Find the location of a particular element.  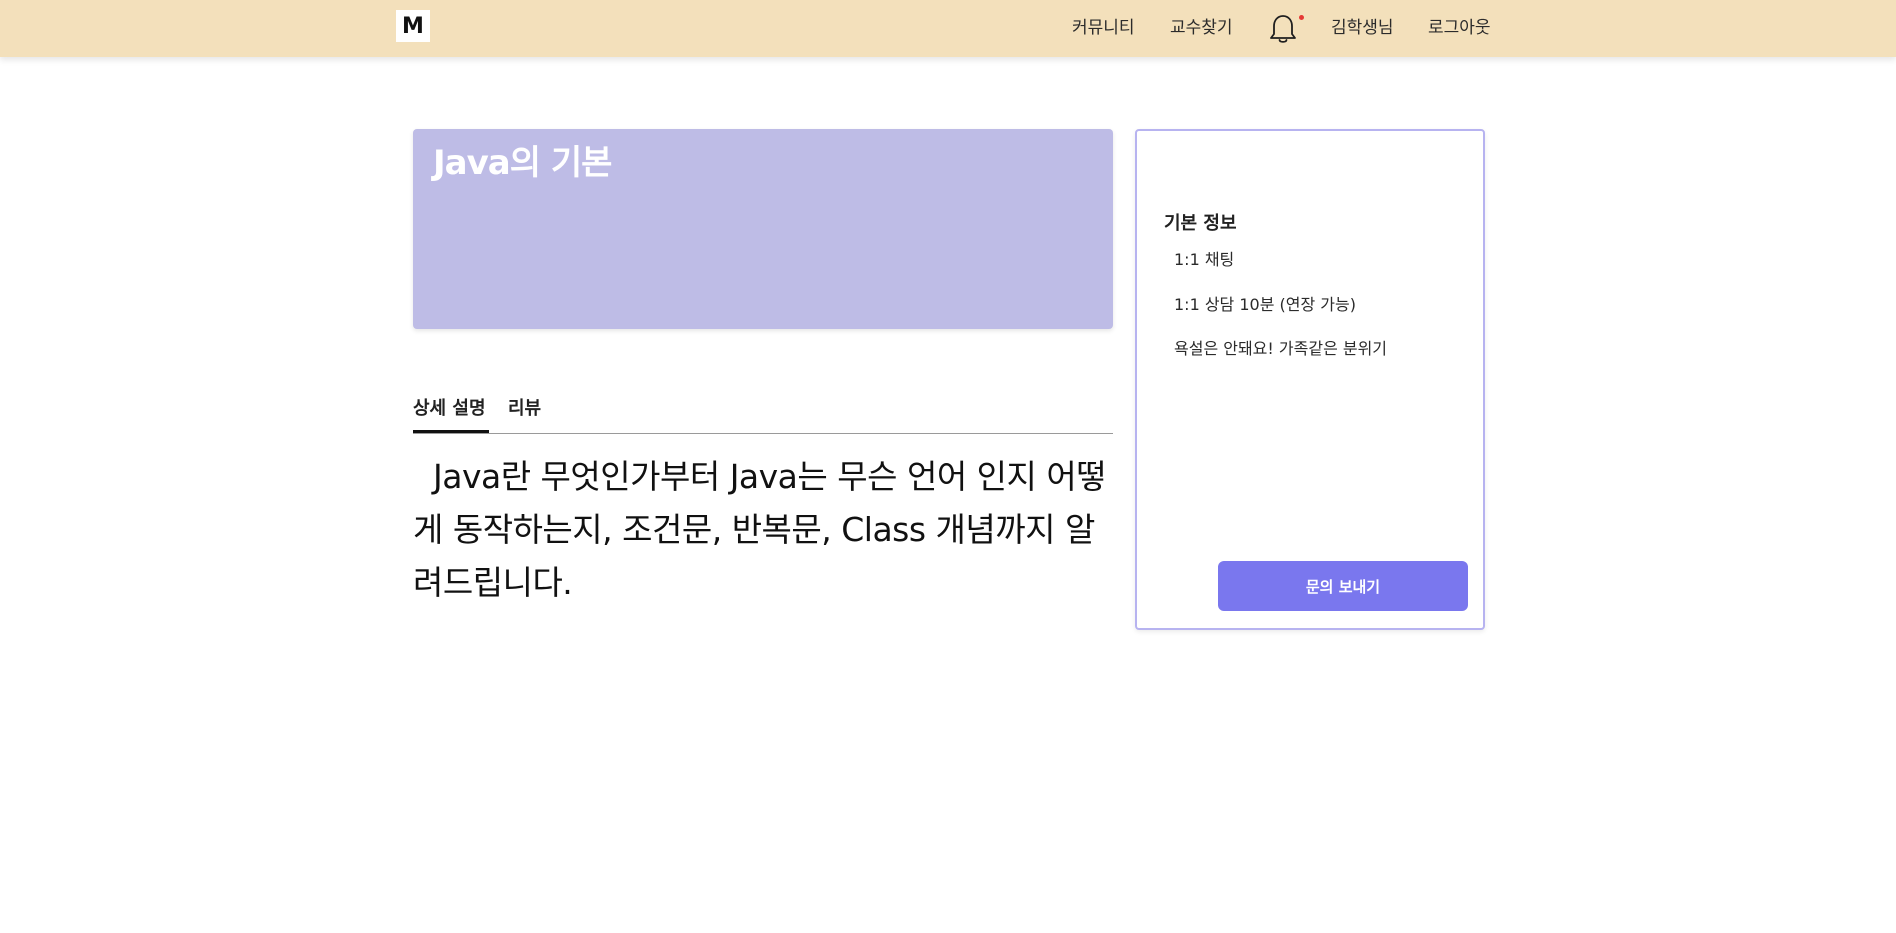

notification-dot is located at coordinates (1301, 17).